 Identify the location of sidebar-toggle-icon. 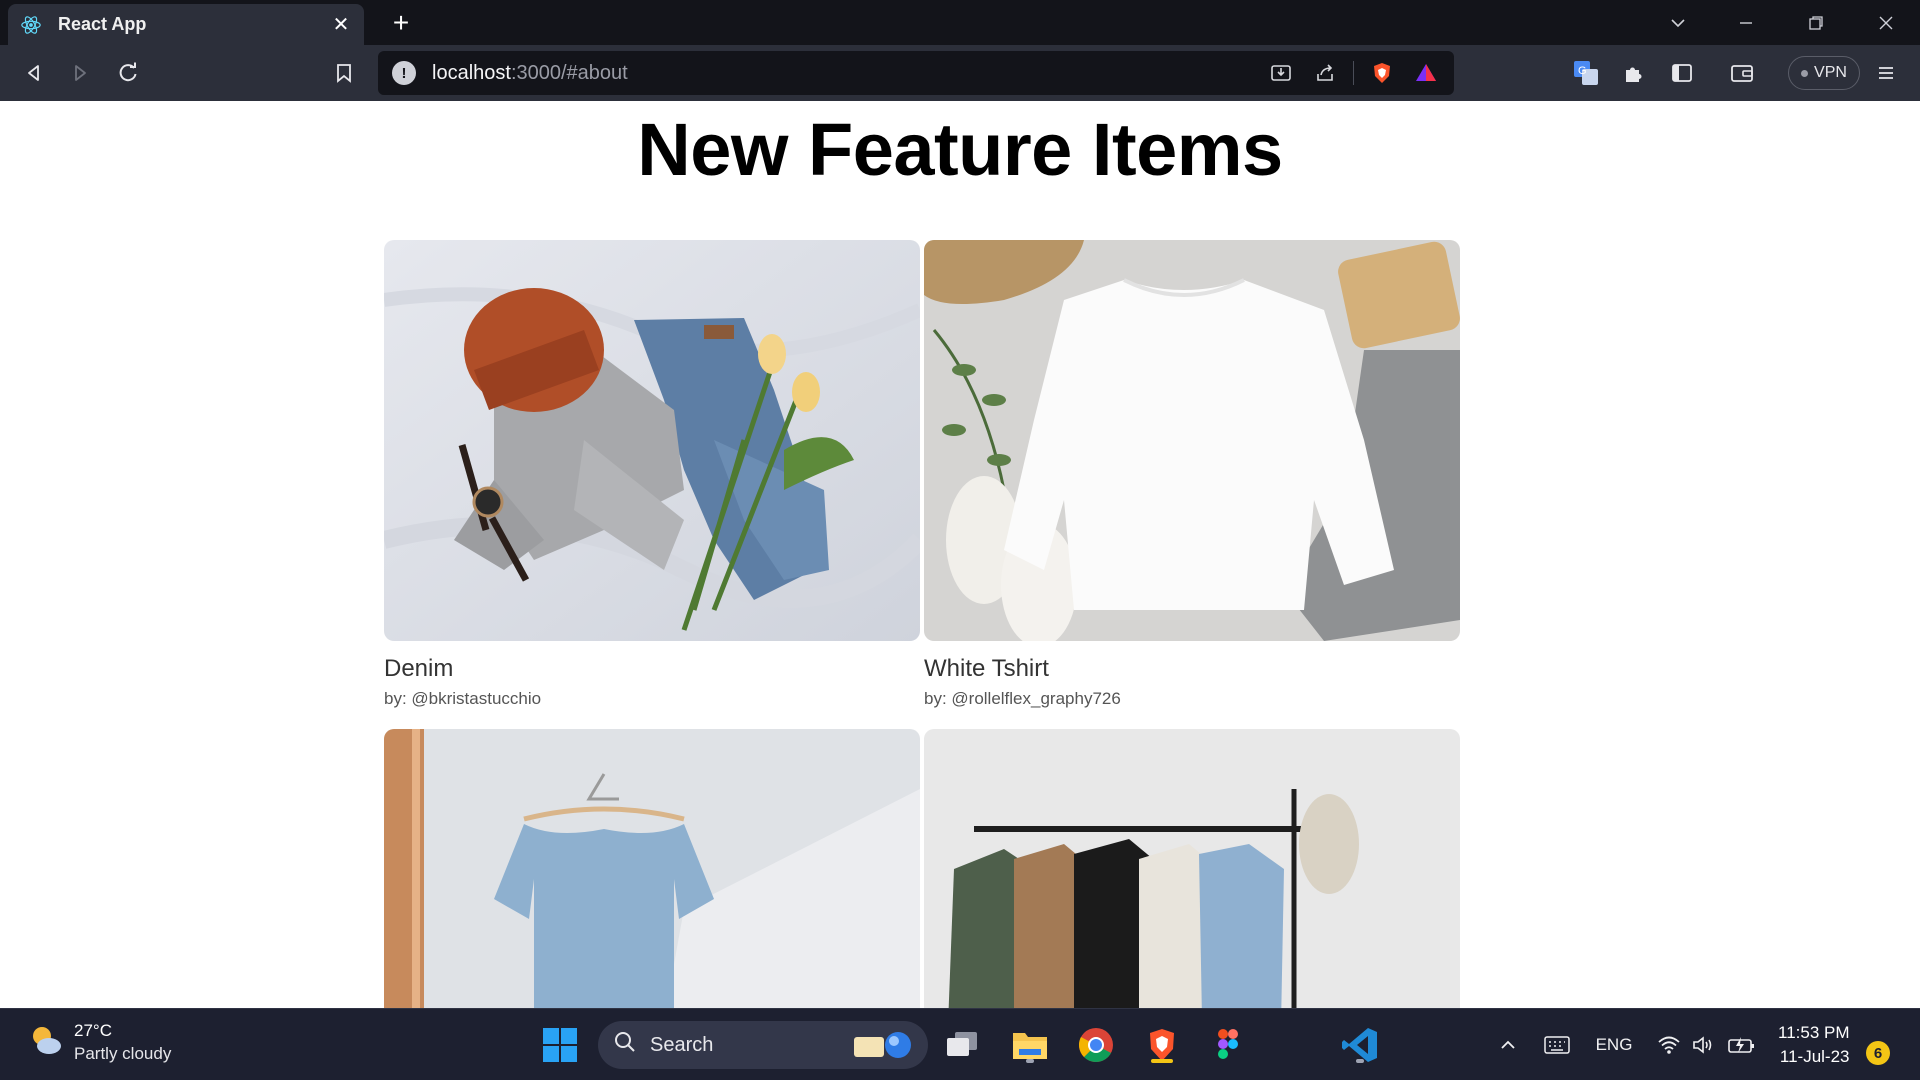
(1682, 73).